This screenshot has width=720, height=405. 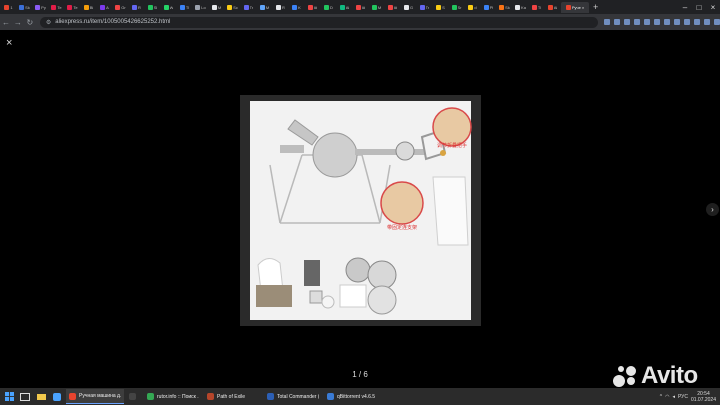 I want to click on taskbar-app, so click(x=134, y=396).